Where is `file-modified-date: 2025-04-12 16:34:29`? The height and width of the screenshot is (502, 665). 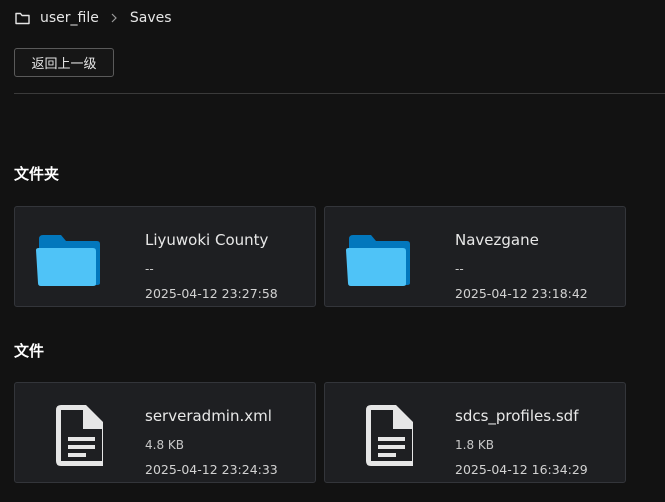
file-modified-date: 2025-04-12 16:34:29 is located at coordinates (521, 469).